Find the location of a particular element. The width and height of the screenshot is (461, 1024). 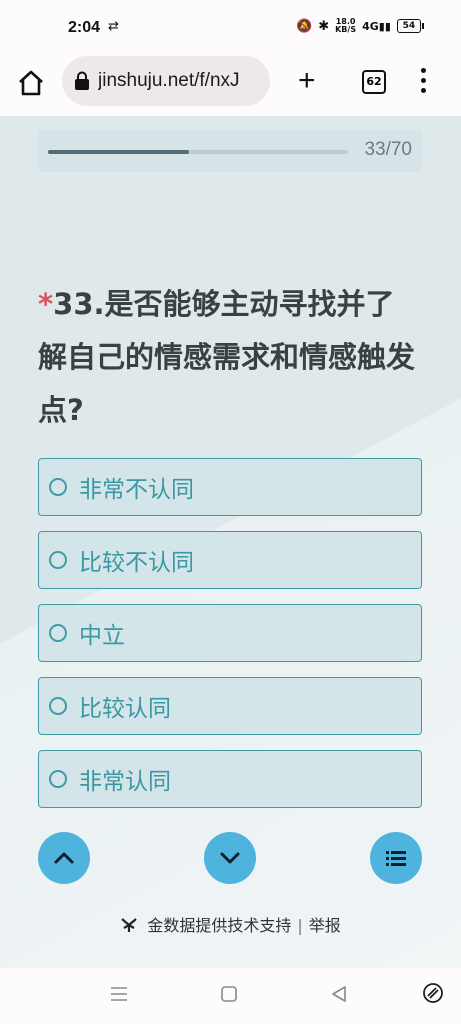

more-menu-button is located at coordinates (423, 83).